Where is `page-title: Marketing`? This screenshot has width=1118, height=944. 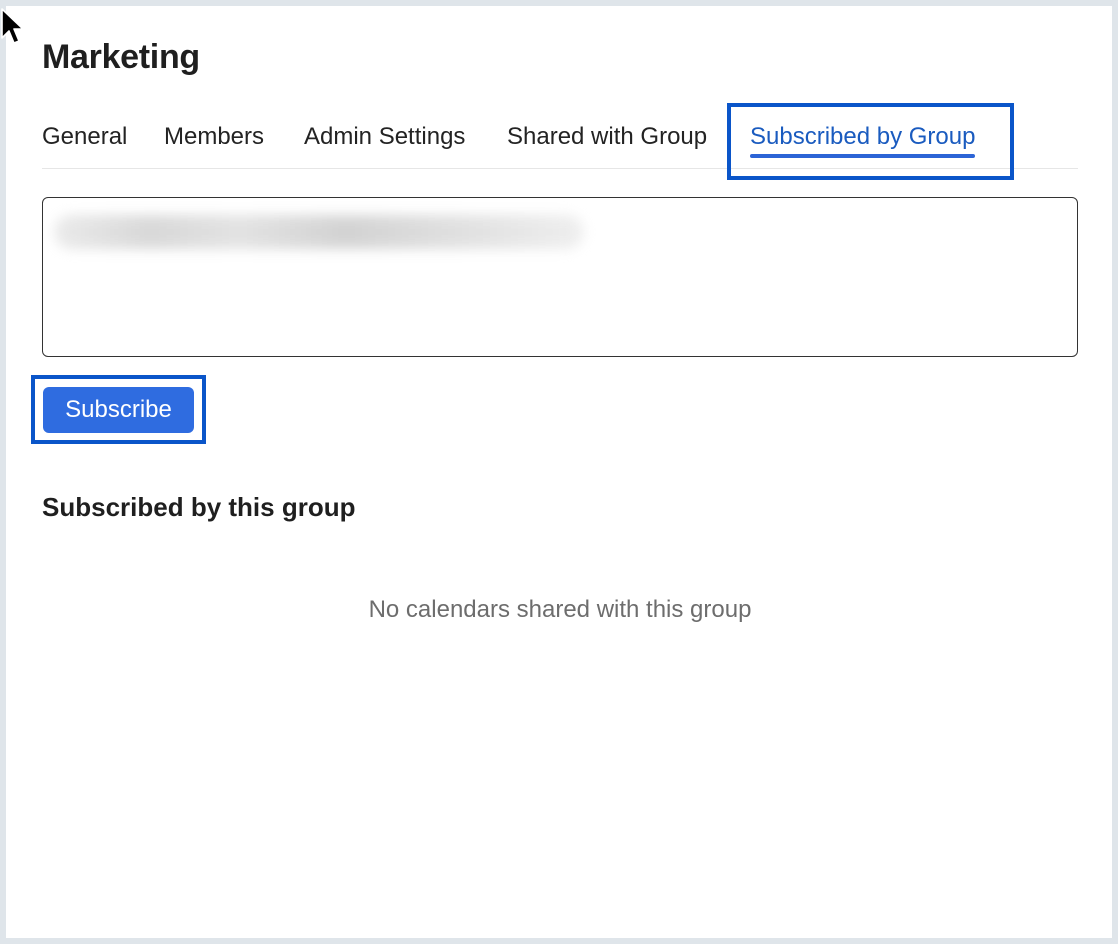
page-title: Marketing is located at coordinates (121, 57).